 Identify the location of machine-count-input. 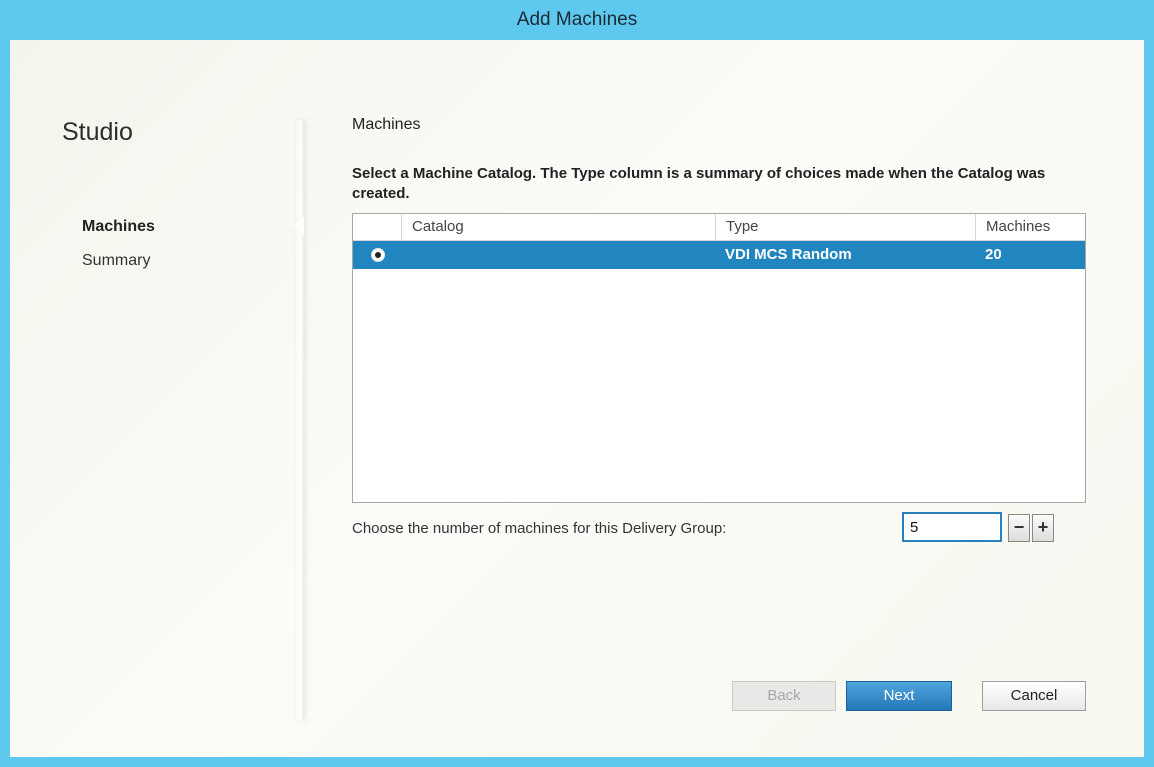
(952, 527).